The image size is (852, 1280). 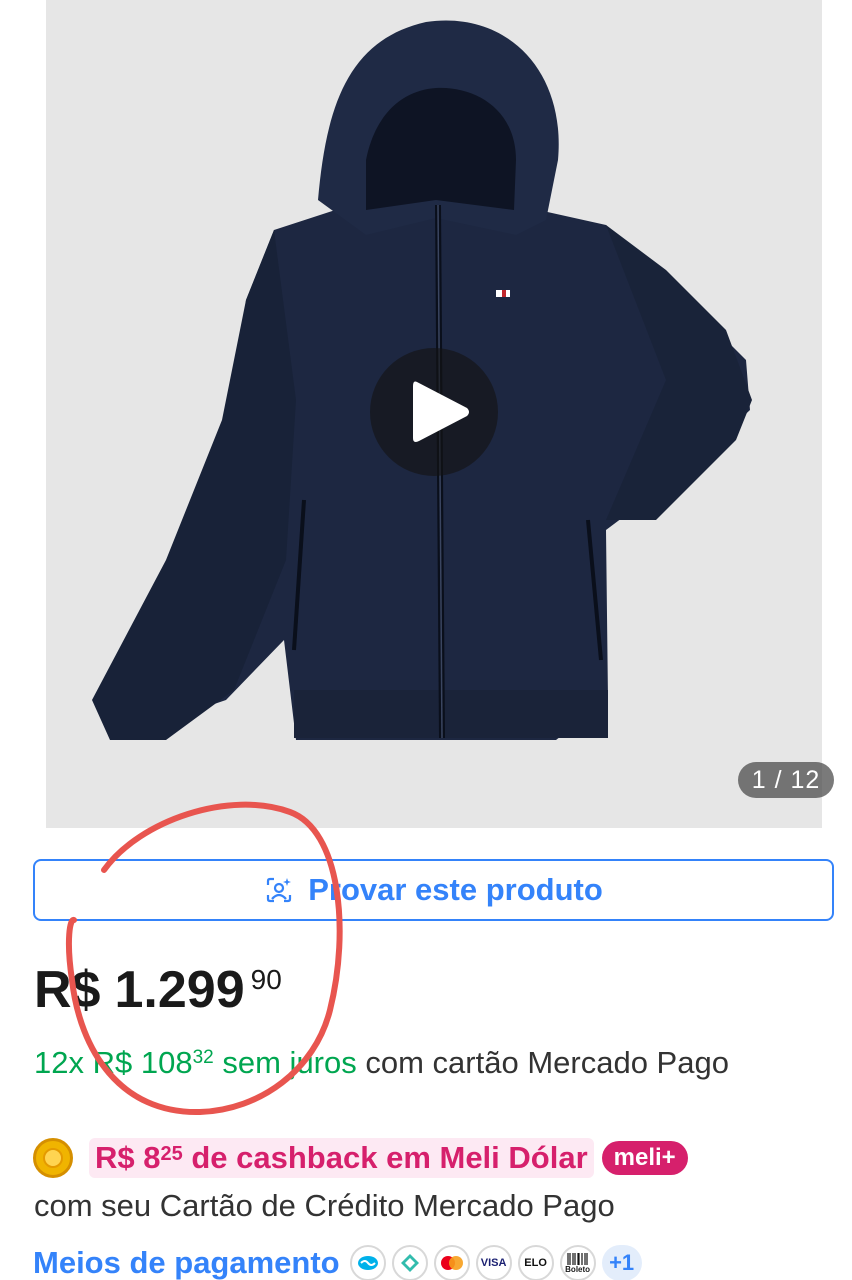 What do you see at coordinates (621, 1262) in the screenshot?
I see `more-payment-methods: +1` at bounding box center [621, 1262].